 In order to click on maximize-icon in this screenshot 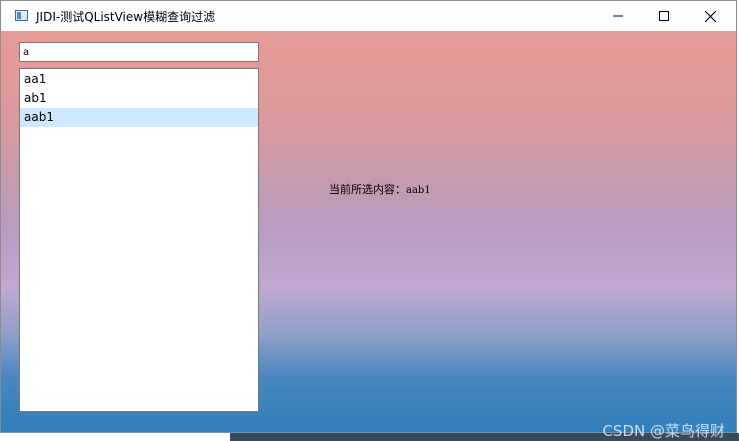, I will do `click(664, 16)`.